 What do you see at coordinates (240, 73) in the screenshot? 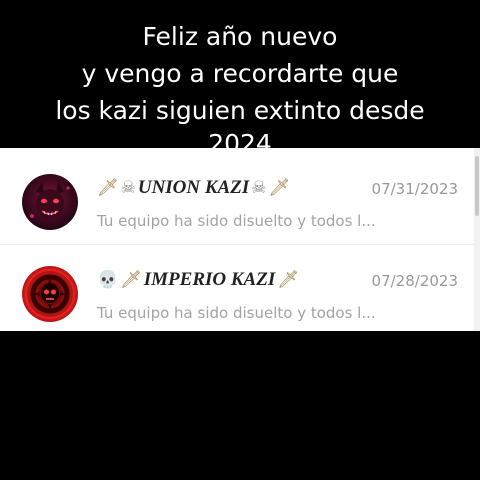
I see `caption-line-2: y vengo a recordarte que` at bounding box center [240, 73].